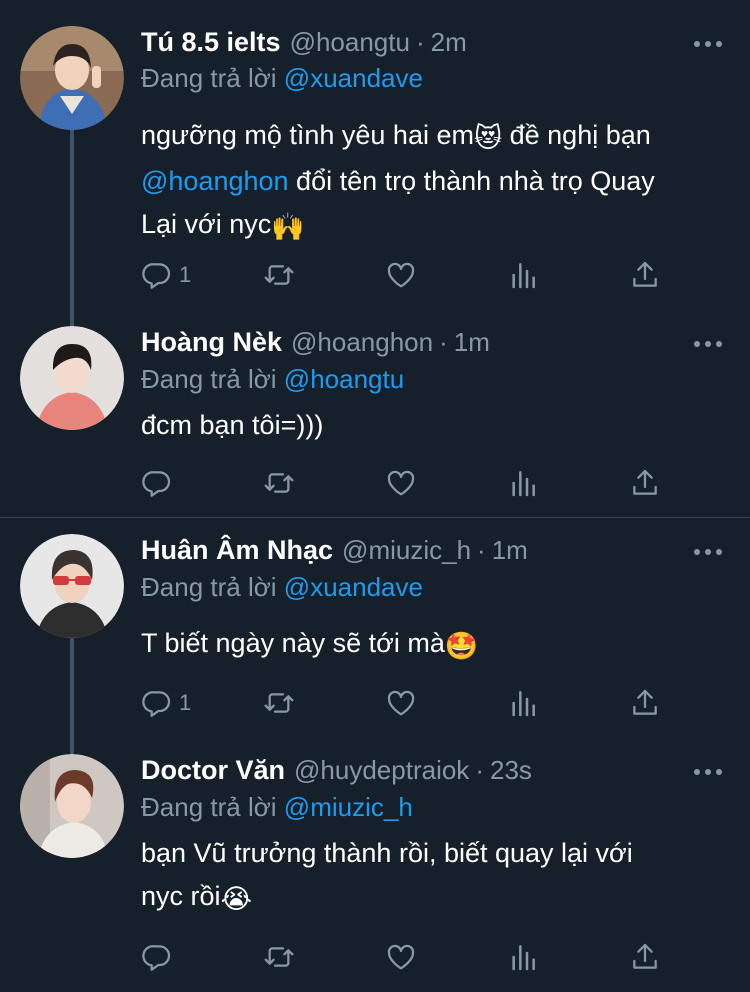 Image resolution: width=750 pixels, height=992 pixels. I want to click on replying-to: Đang trả lời @hoangtu, so click(272, 379).